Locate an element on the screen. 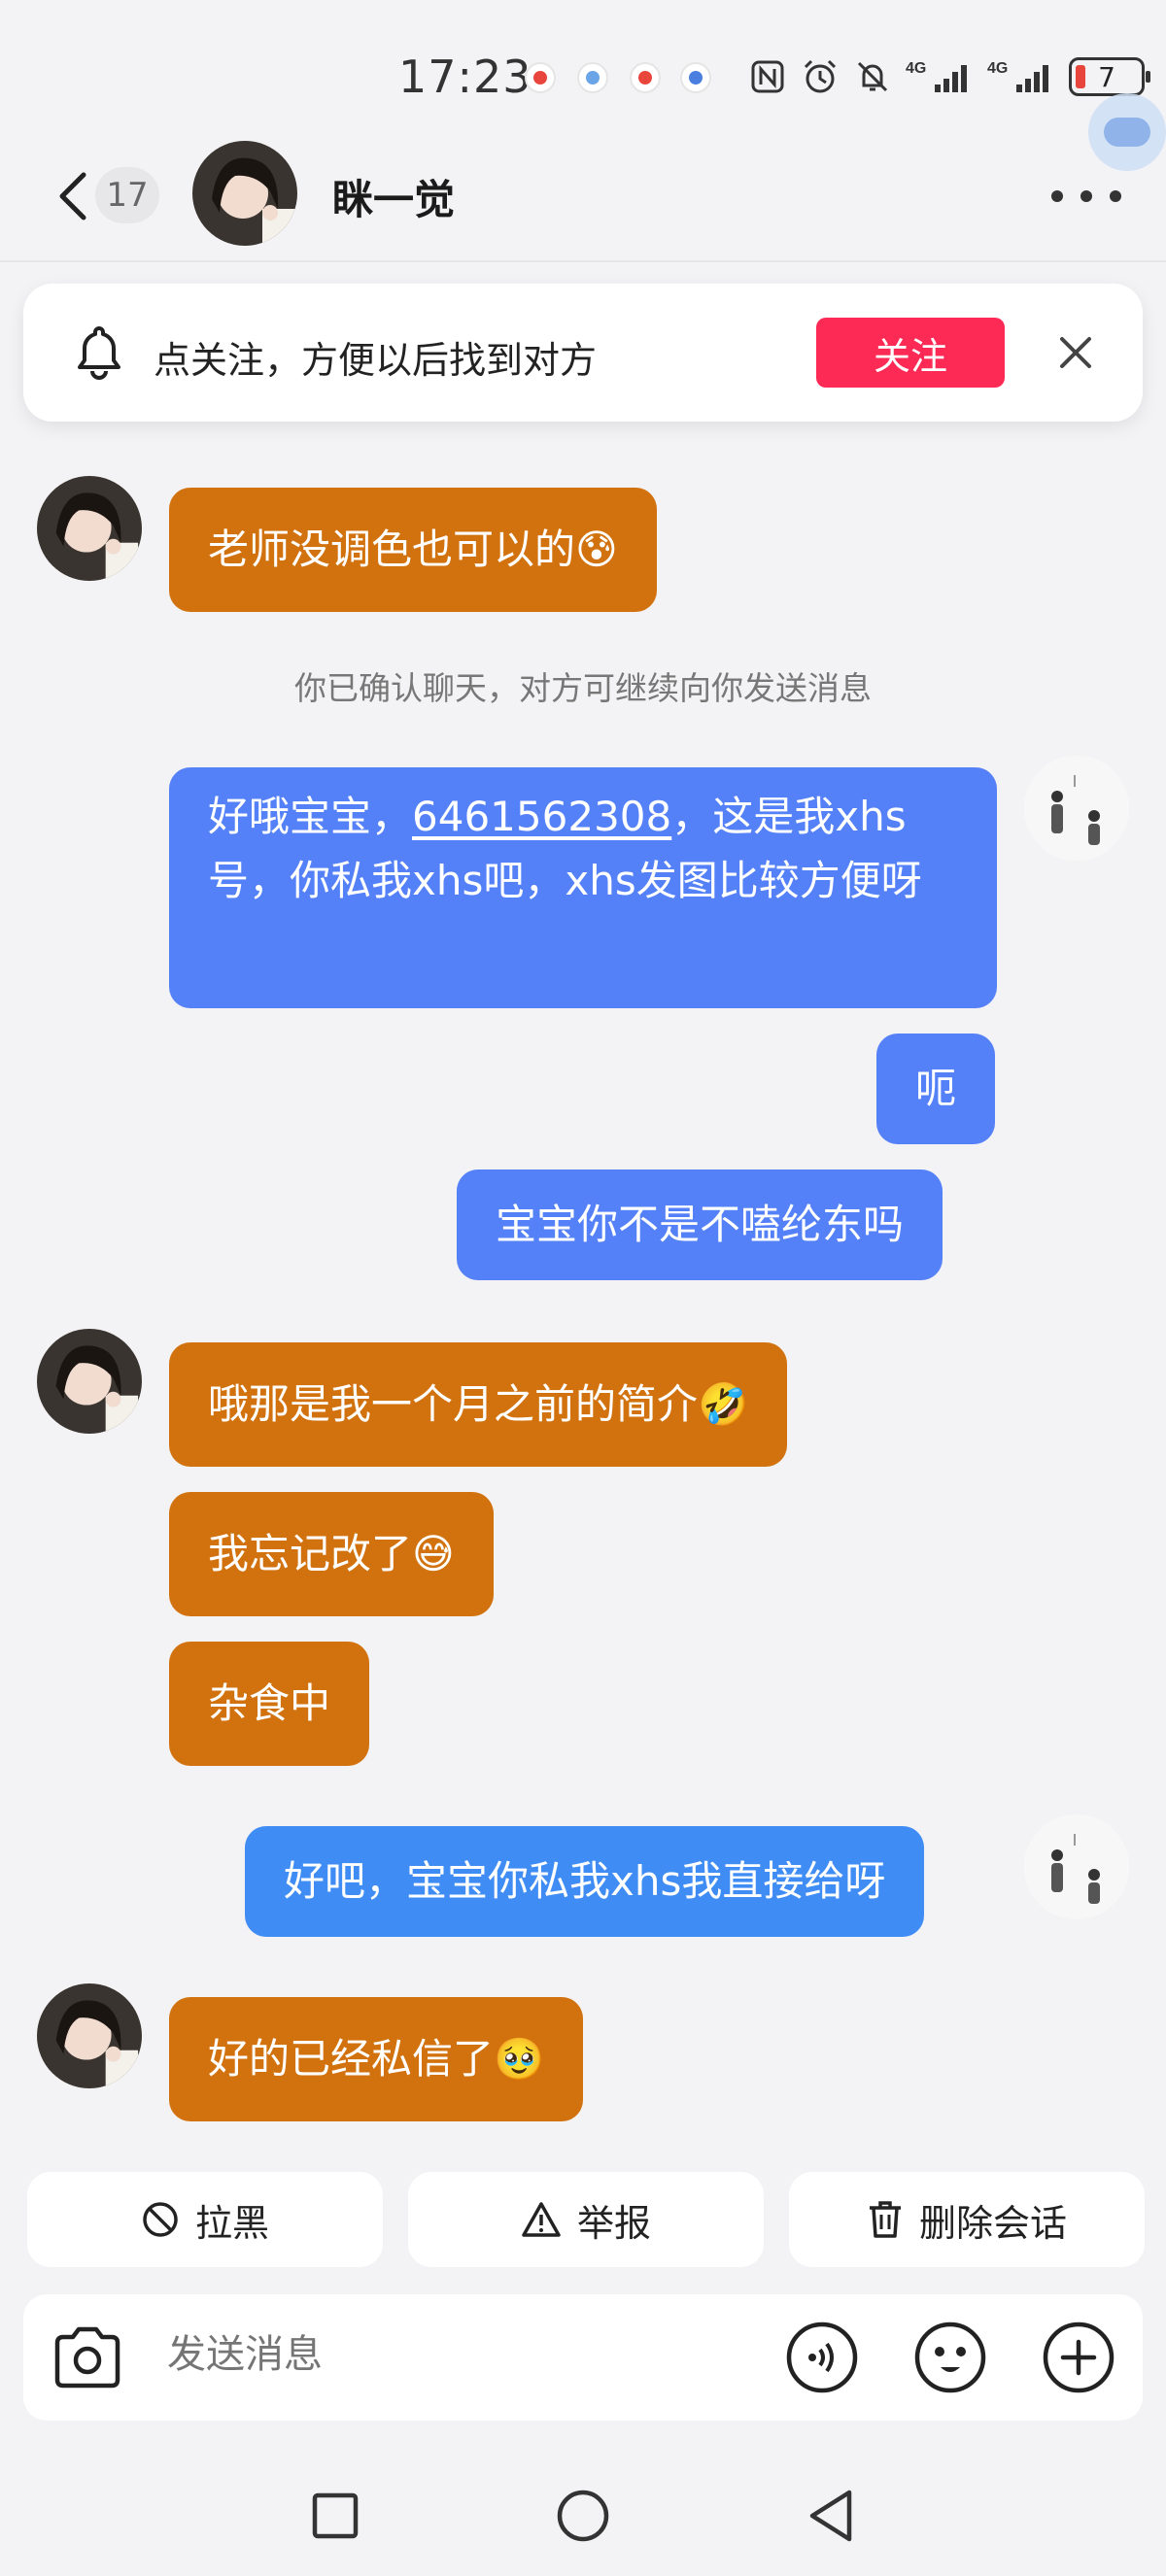  close-banner-button is located at coordinates (1075, 352).